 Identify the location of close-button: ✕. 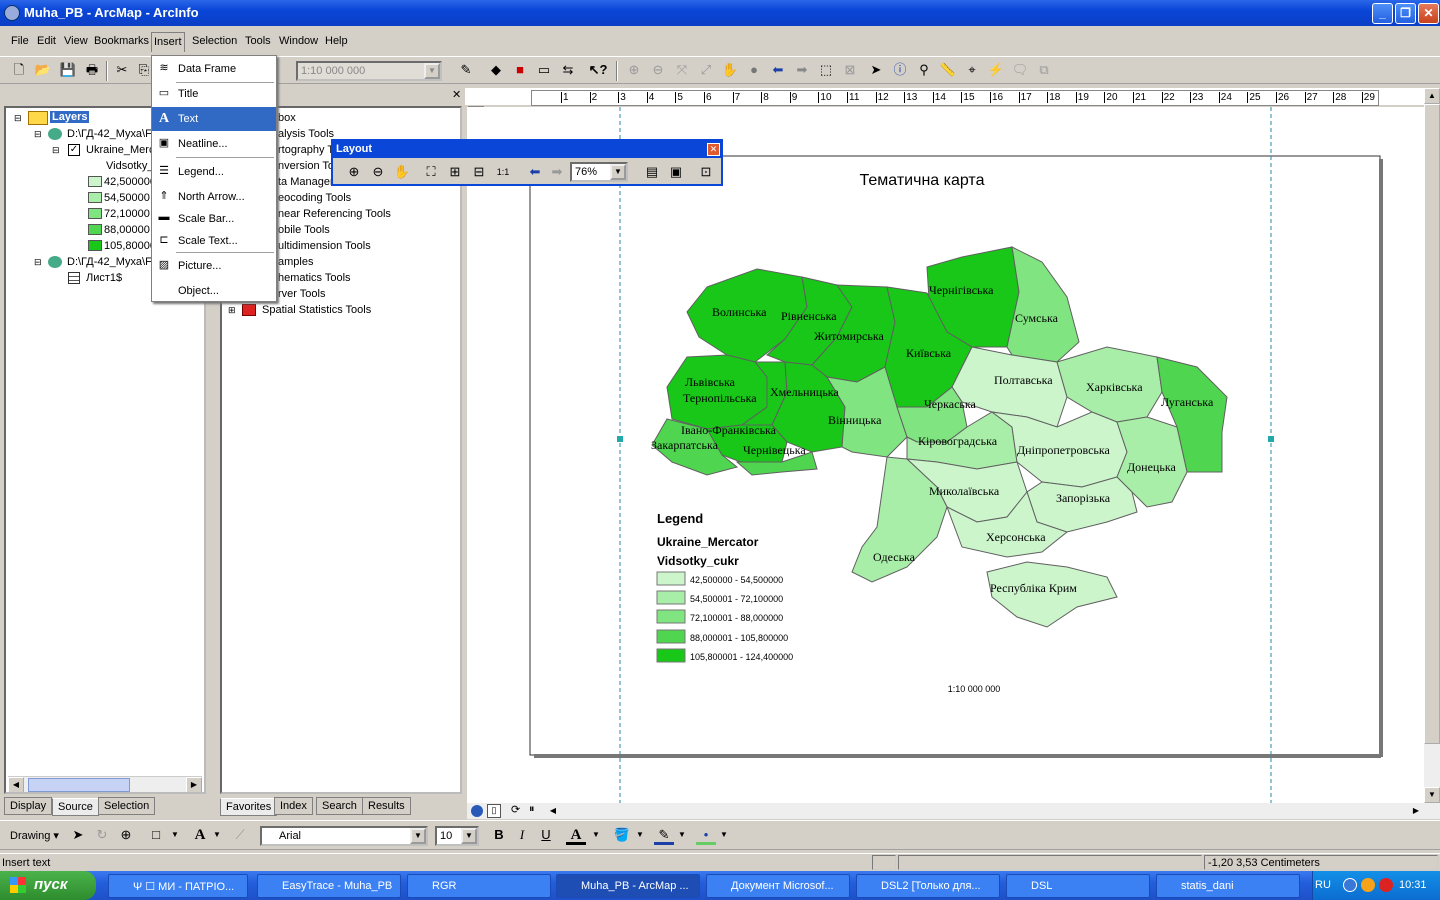
(1428, 13).